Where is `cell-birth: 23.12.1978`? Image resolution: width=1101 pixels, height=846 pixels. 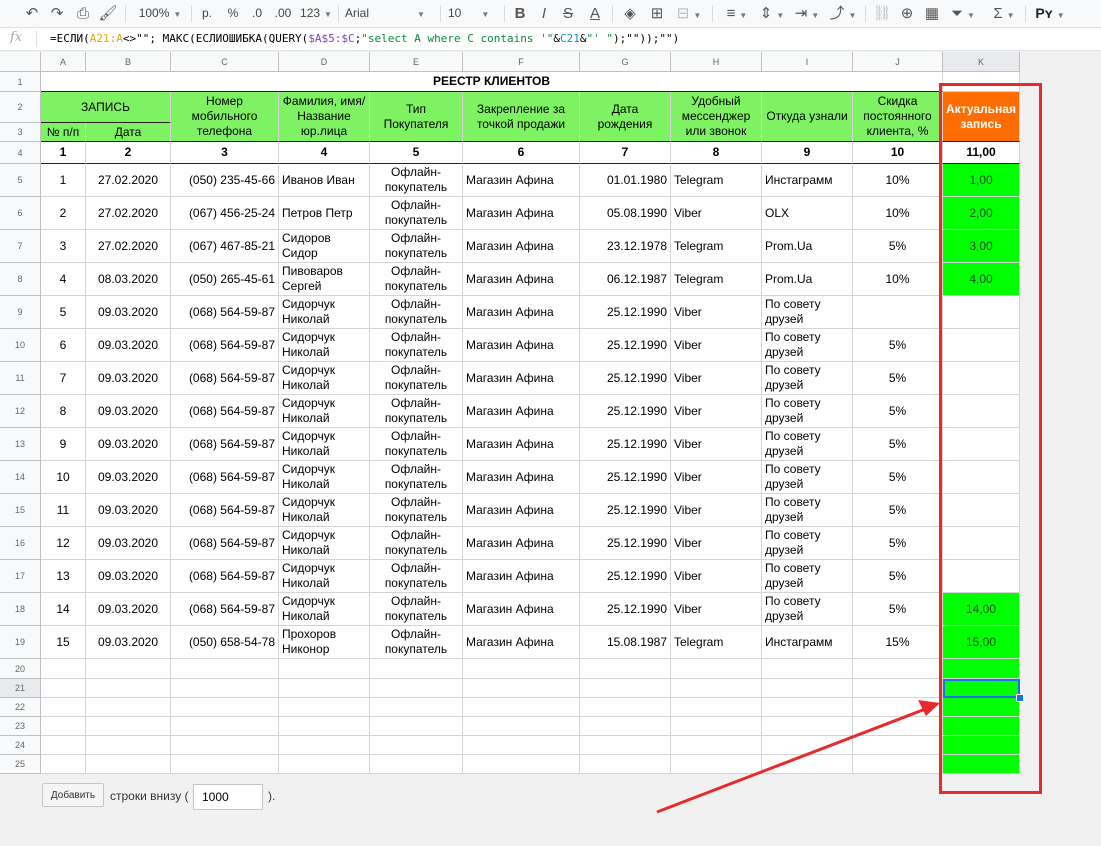
cell-birth: 23.12.1978 is located at coordinates (625, 246).